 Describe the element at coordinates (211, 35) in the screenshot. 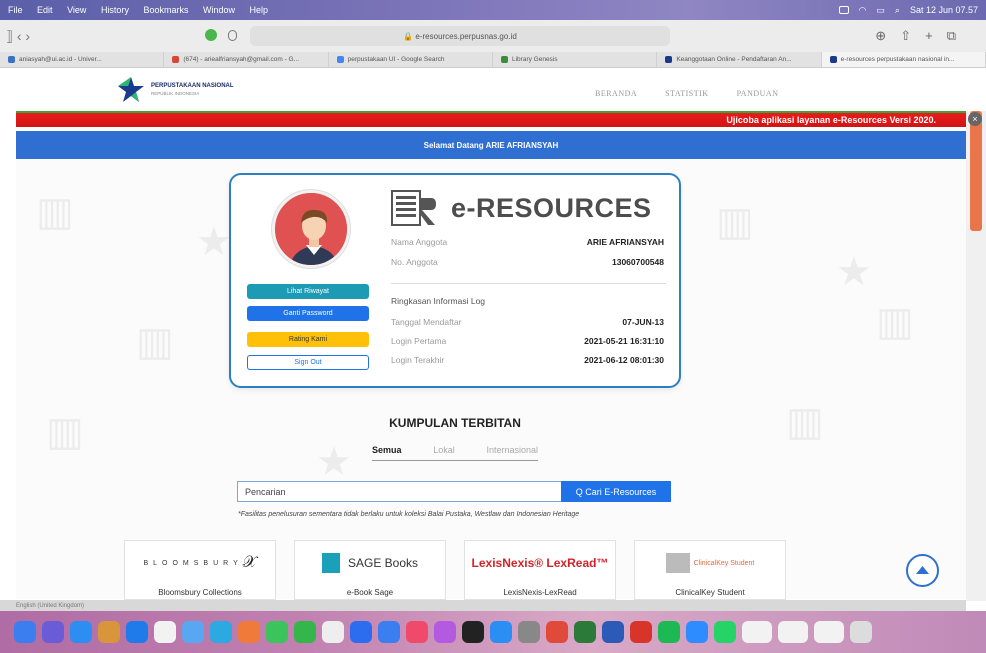

I see `privacy-shield-icon` at that location.